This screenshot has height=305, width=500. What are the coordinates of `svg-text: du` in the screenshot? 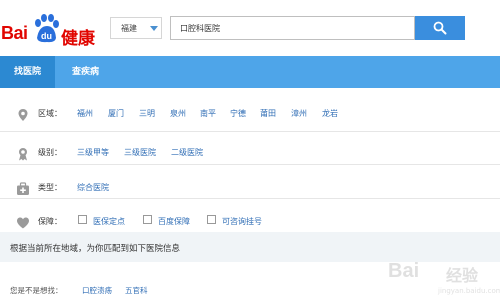 It's located at (46, 36).